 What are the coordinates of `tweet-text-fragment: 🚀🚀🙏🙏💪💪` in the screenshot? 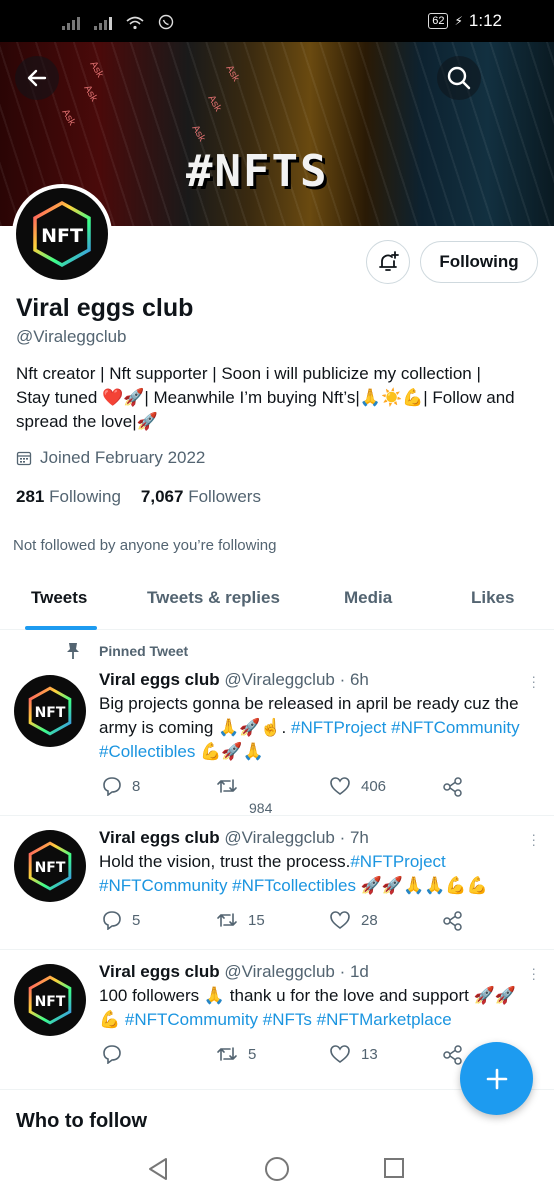 It's located at (421, 885).